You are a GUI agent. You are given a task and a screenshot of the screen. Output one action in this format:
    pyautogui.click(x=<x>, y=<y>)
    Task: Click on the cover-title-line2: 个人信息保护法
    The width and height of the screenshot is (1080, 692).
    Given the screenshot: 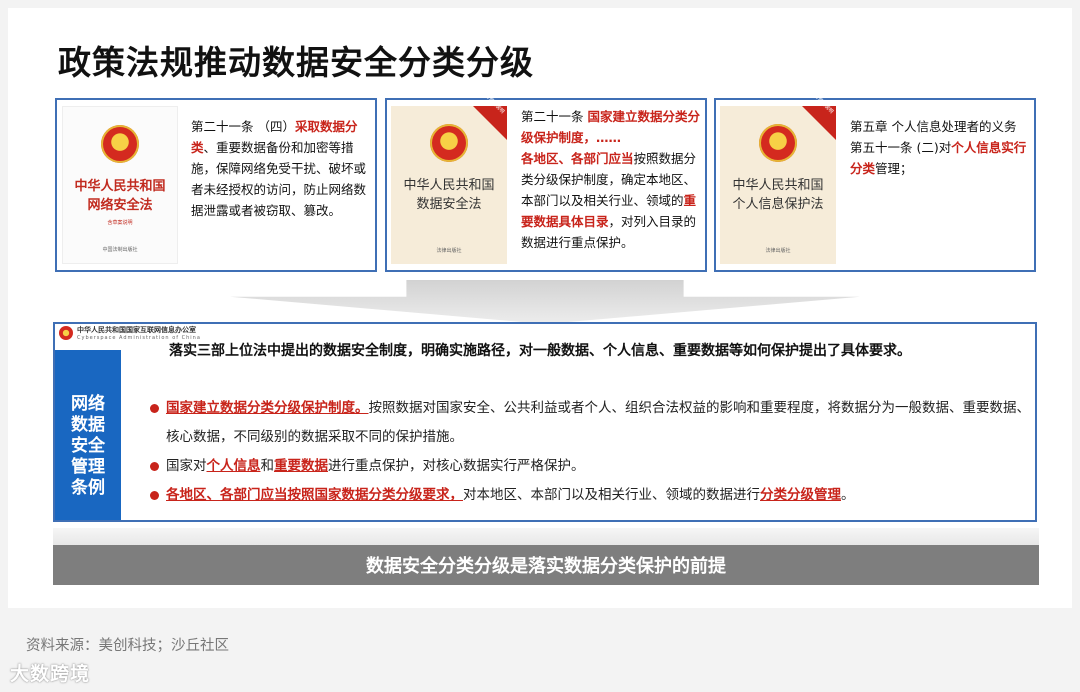 What is the action you would take?
    pyautogui.click(x=778, y=204)
    